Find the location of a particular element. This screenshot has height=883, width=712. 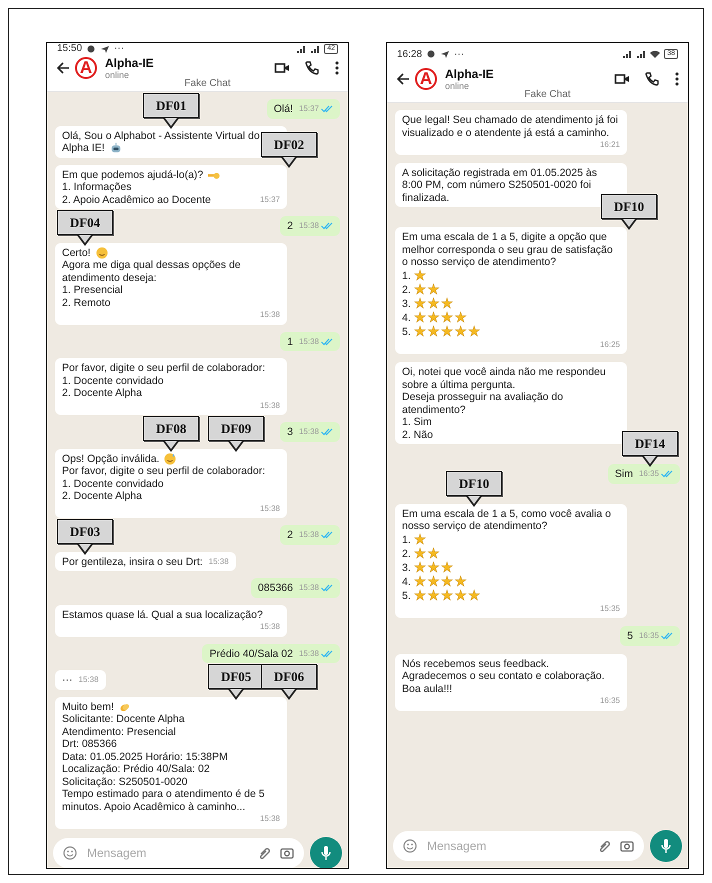

message-text: 1 is located at coordinates (290, 342).